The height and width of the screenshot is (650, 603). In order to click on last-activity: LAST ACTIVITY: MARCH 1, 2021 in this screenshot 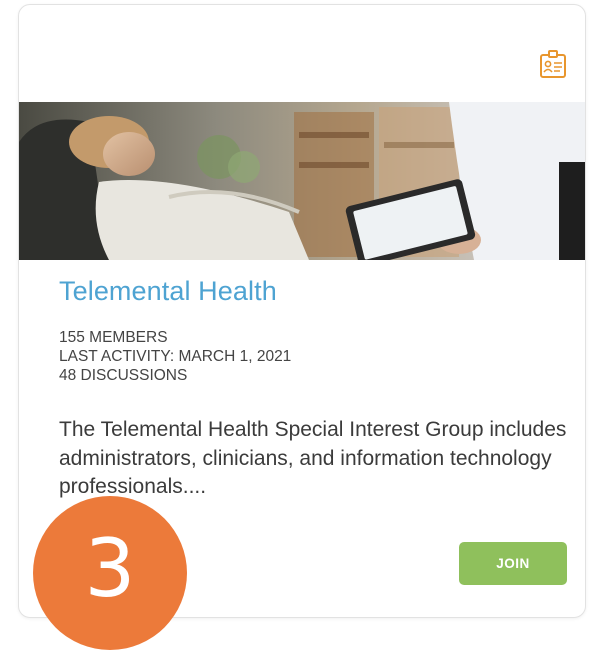, I will do `click(175, 356)`.